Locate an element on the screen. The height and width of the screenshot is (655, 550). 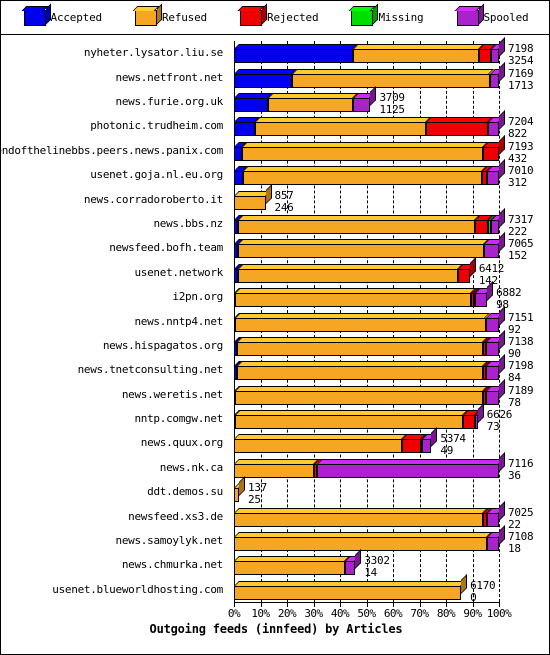
x-axis-tick-label: 30% is located at coordinates (313, 613).